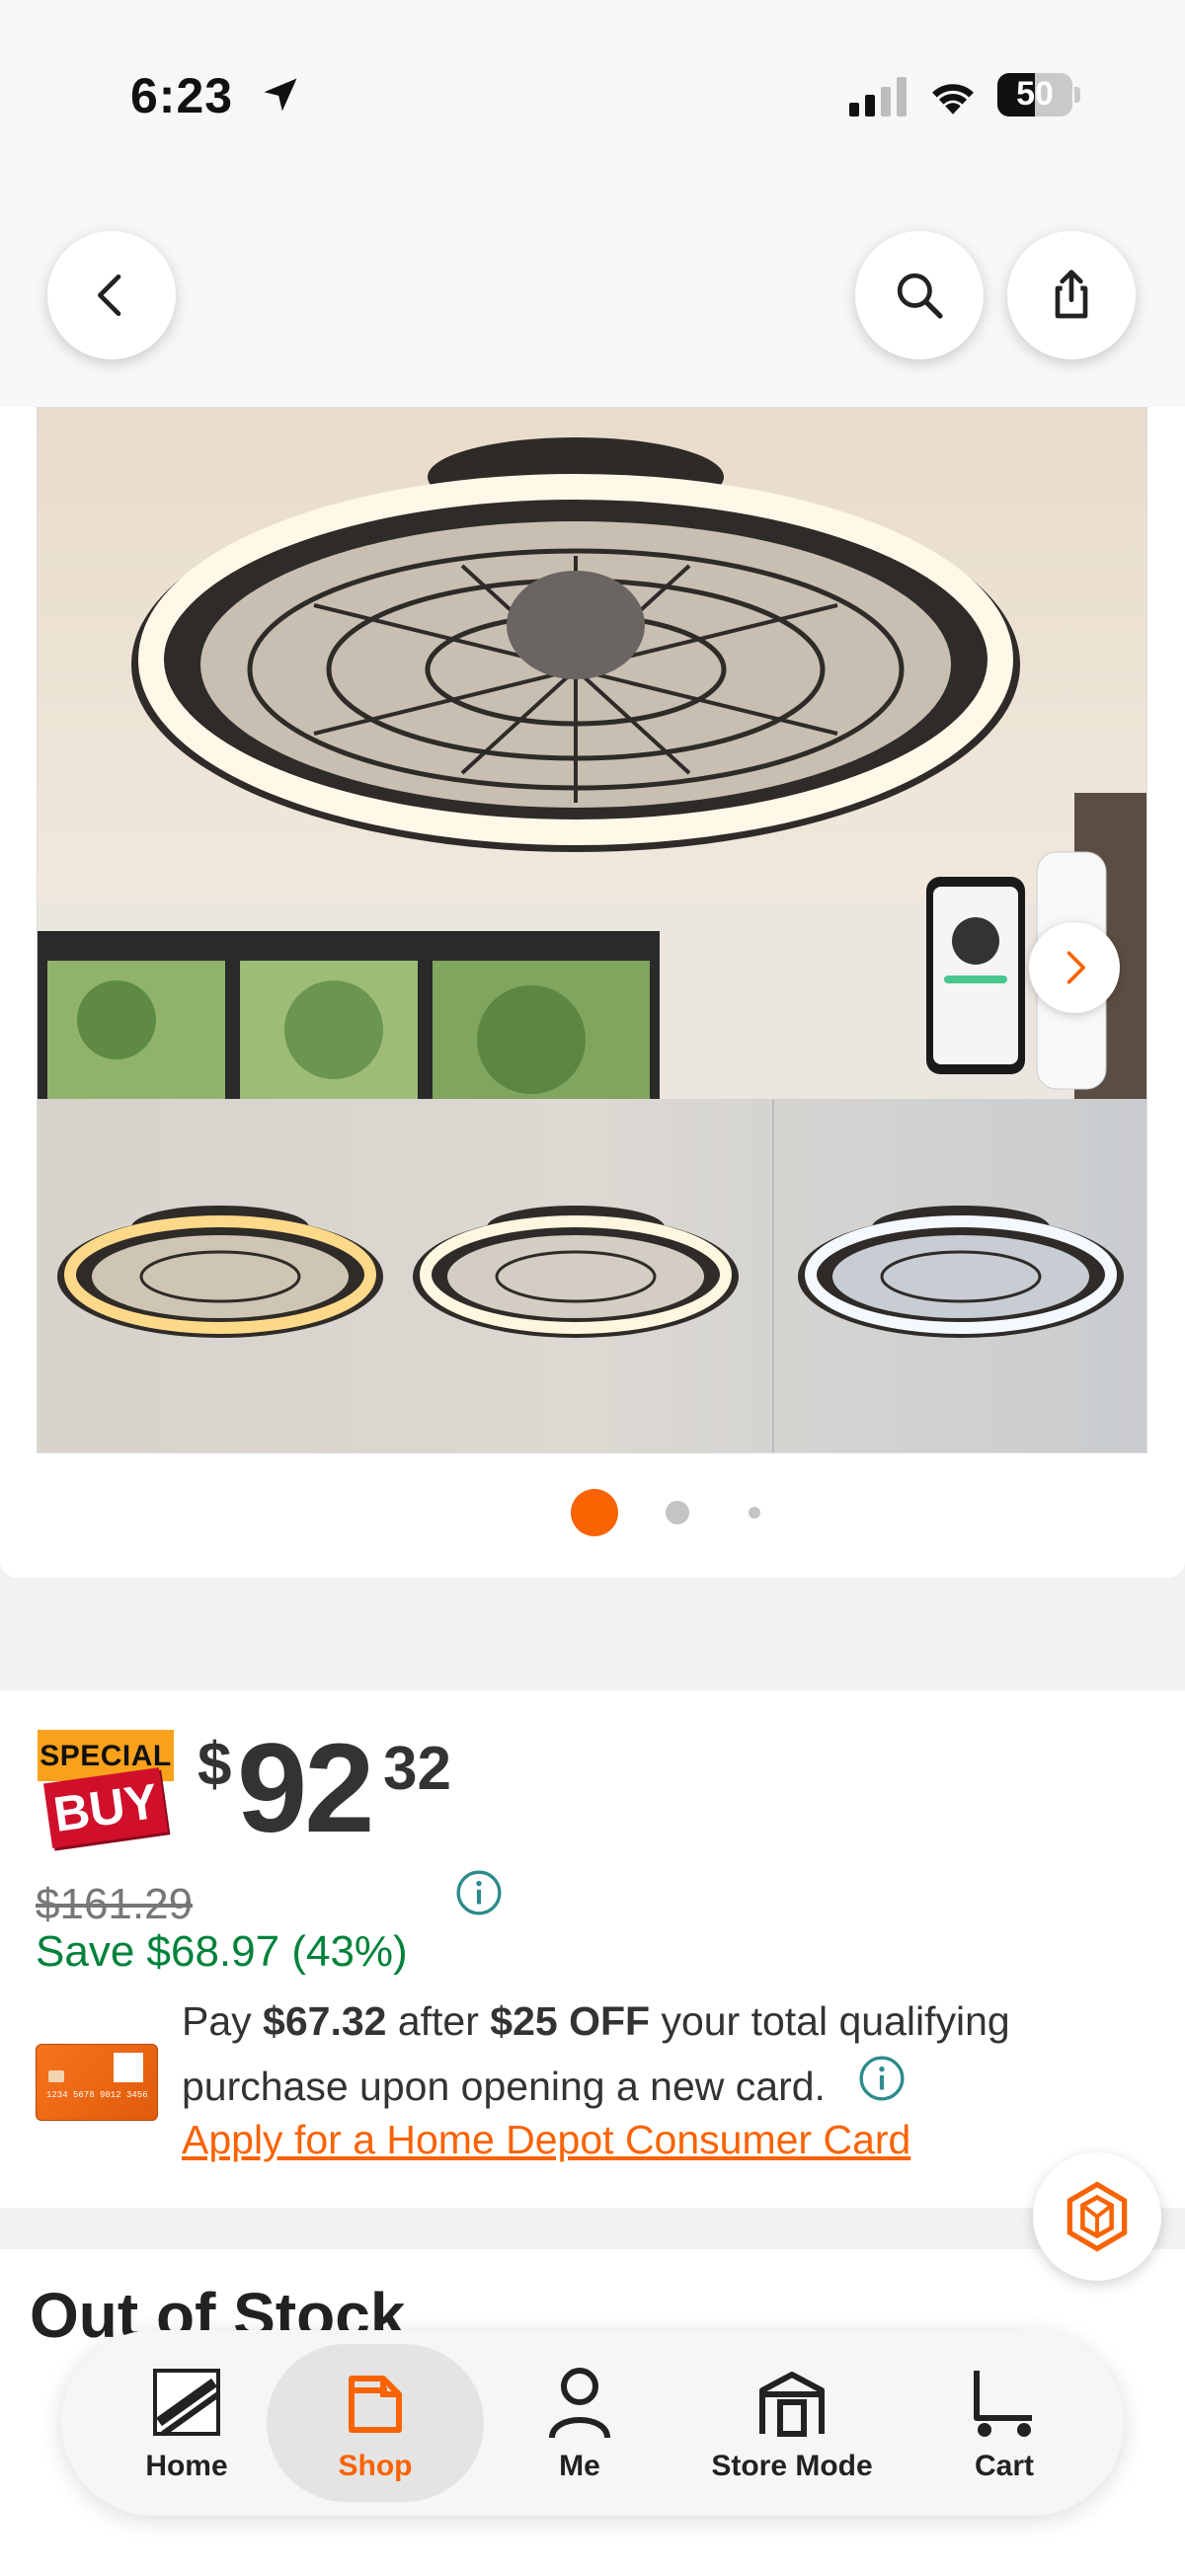 This screenshot has height=2576, width=1185. I want to click on bottom-navigation: Home Shop Me Store Mode Cart, so click(592, 2423).